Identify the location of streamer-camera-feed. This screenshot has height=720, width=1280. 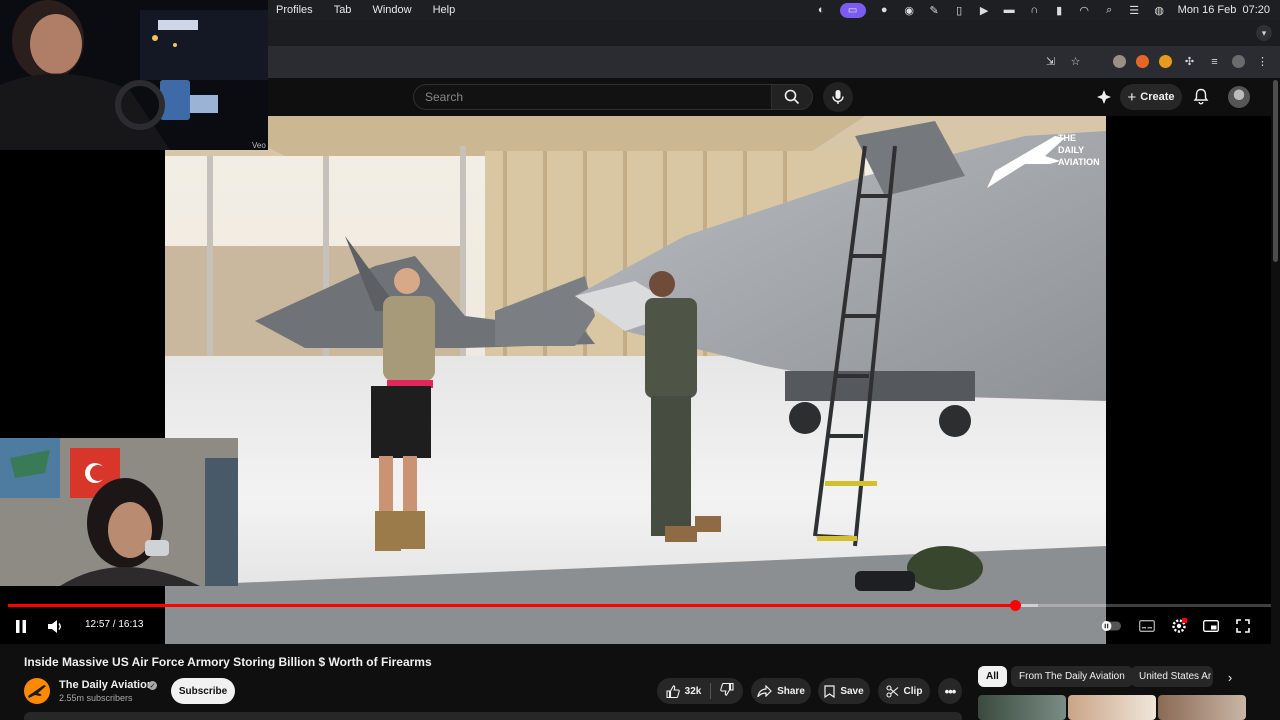
(119, 512).